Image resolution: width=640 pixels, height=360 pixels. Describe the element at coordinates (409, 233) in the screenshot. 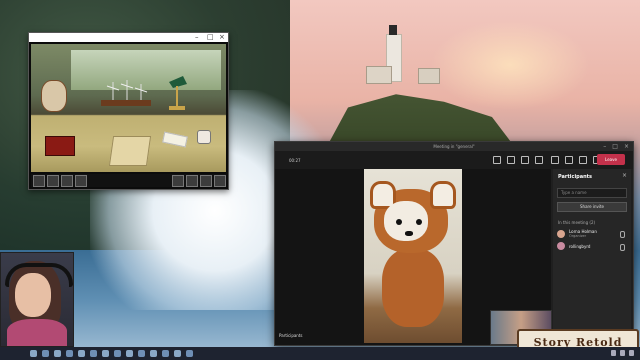

I see `plush-nose` at that location.